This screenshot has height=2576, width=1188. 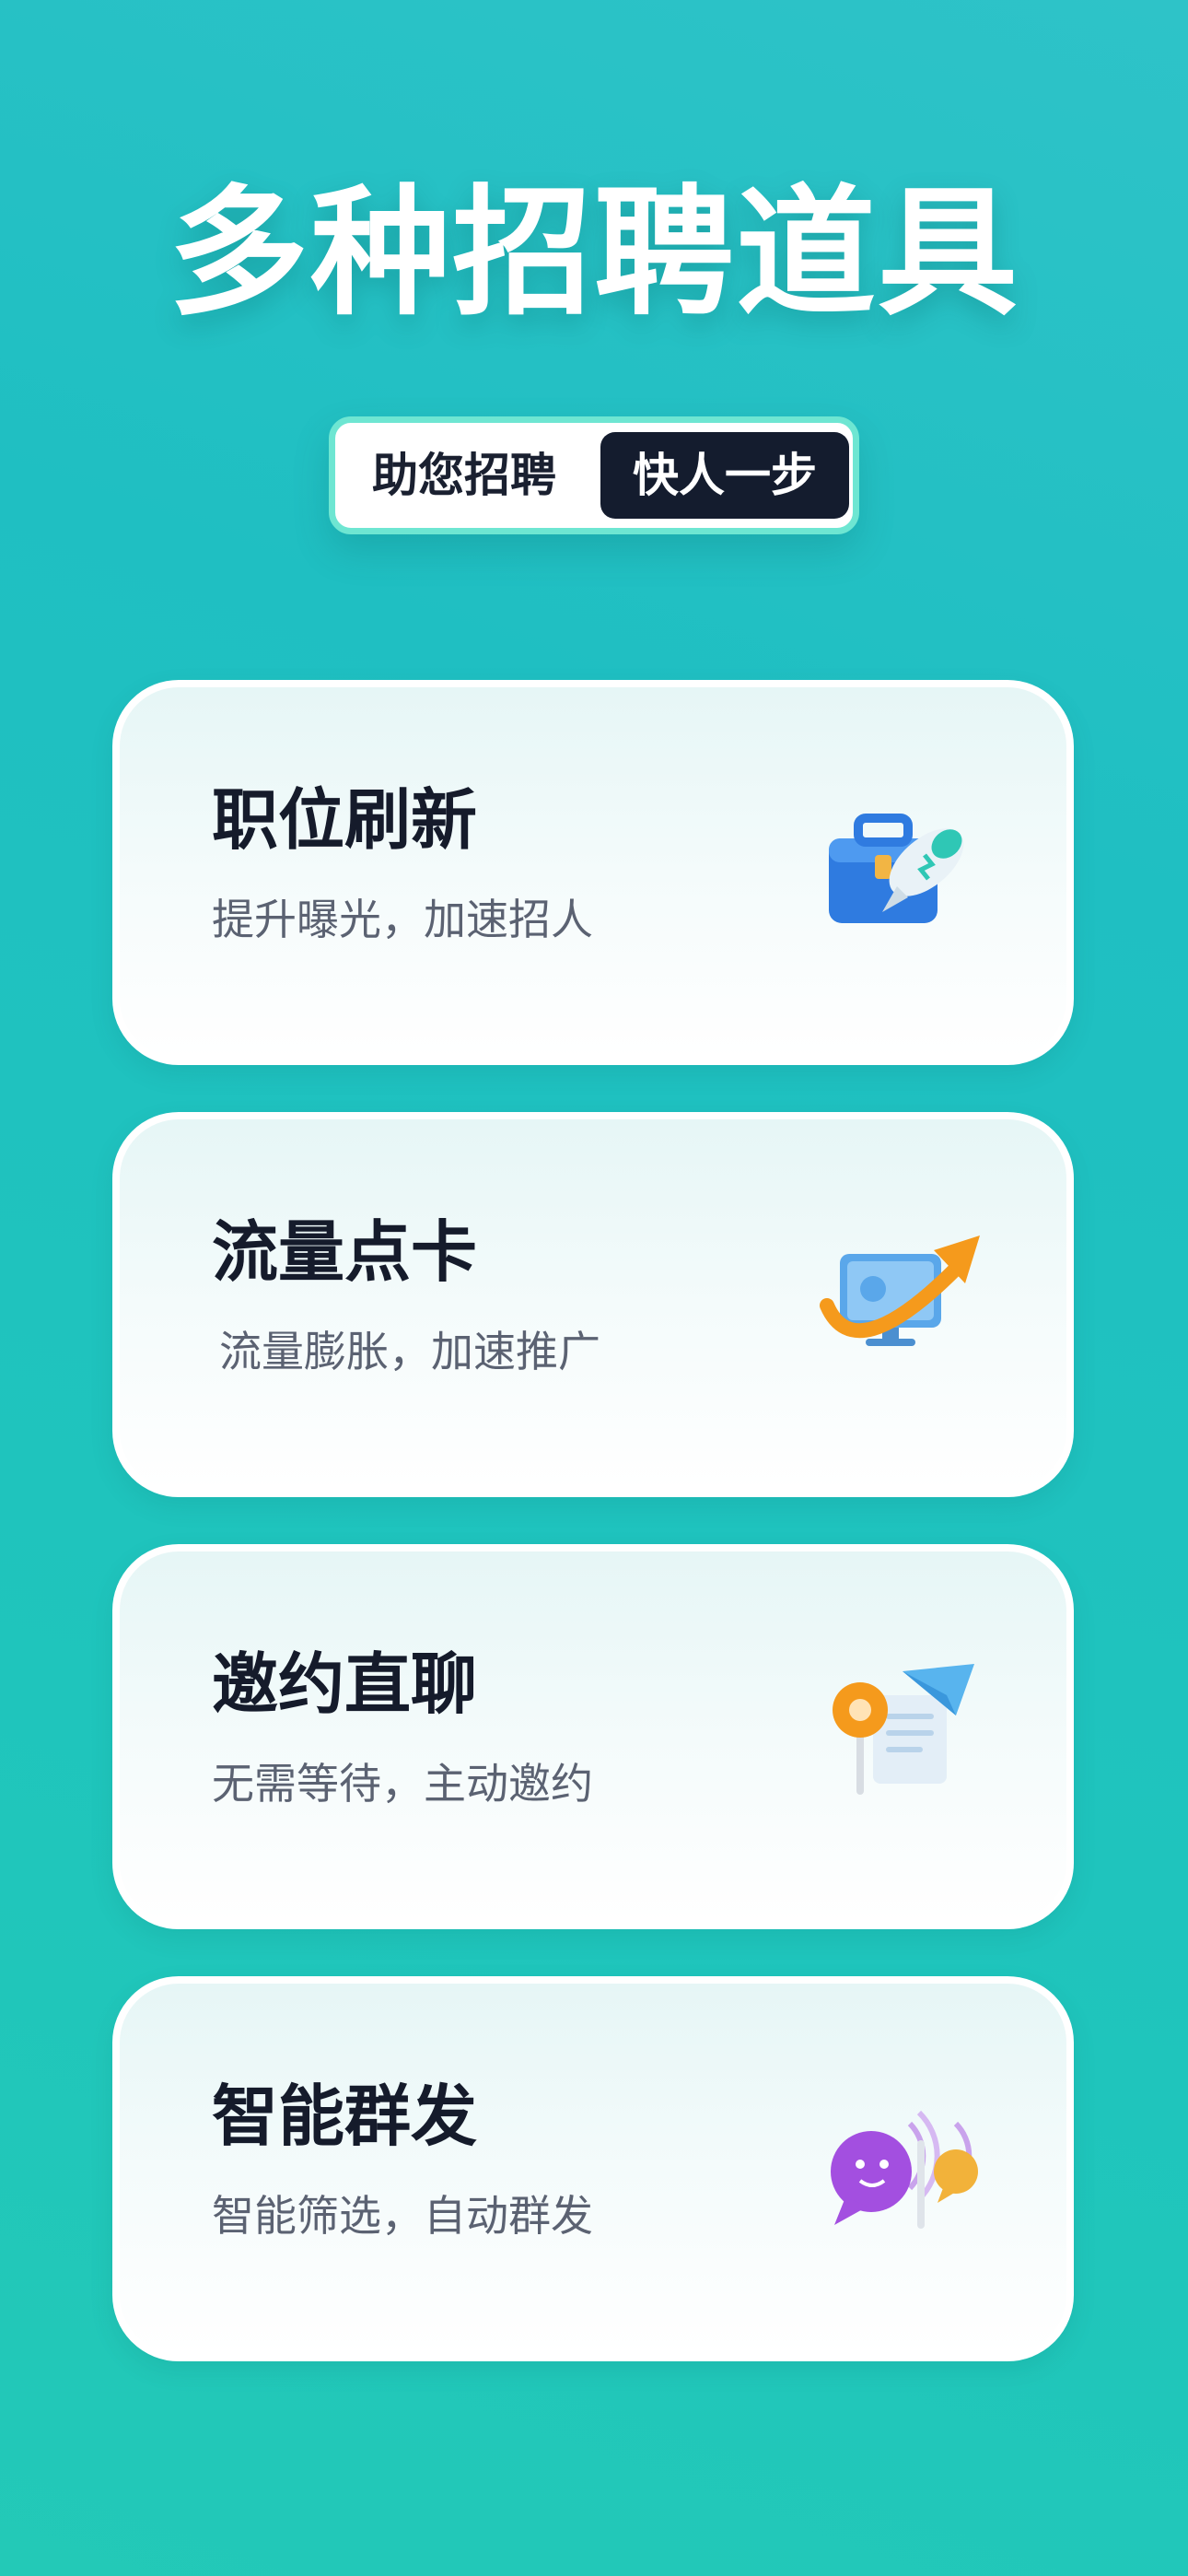 I want to click on card-job-refresh: 职位刷新 提升曝光，加速招人, so click(x=593, y=872).